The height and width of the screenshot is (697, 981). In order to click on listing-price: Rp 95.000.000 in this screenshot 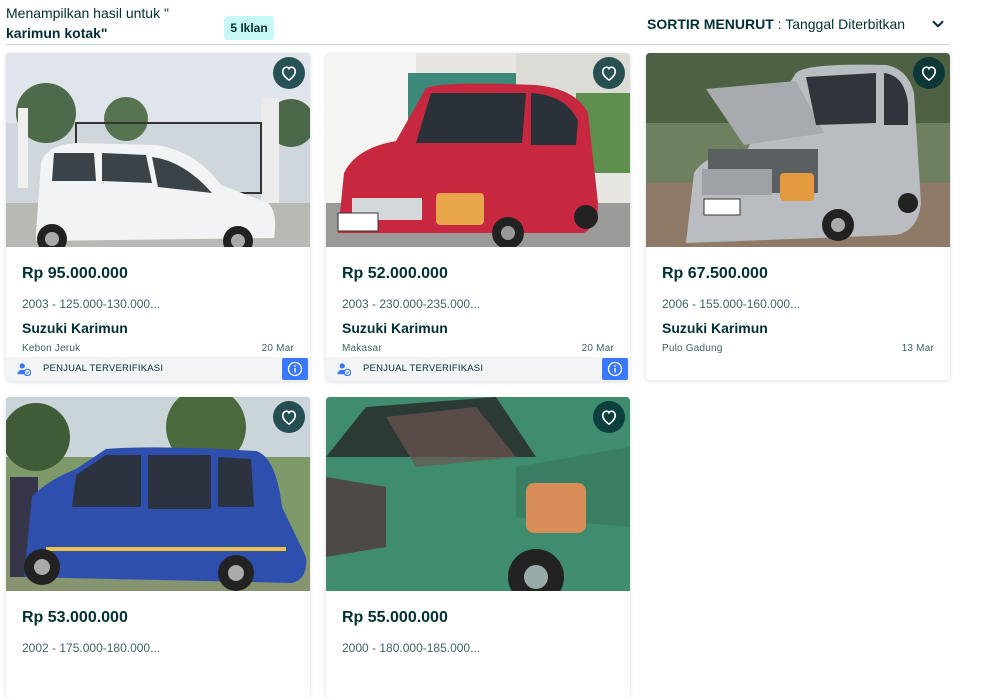, I will do `click(75, 273)`.